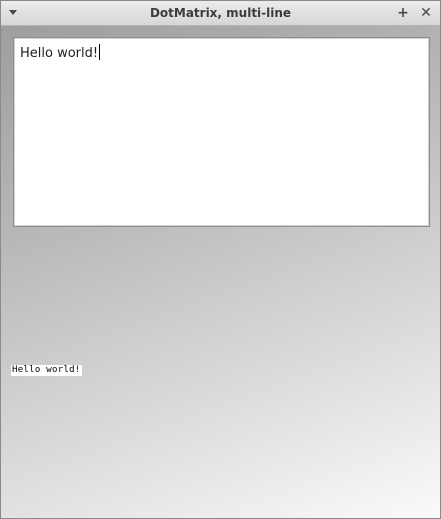  I want to click on text-caret, so click(100, 52).